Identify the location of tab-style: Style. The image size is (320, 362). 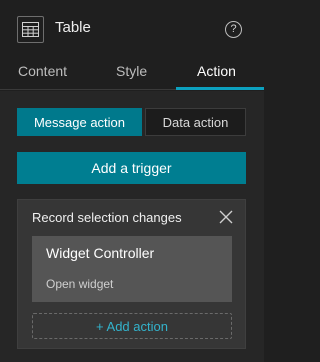
(131, 76).